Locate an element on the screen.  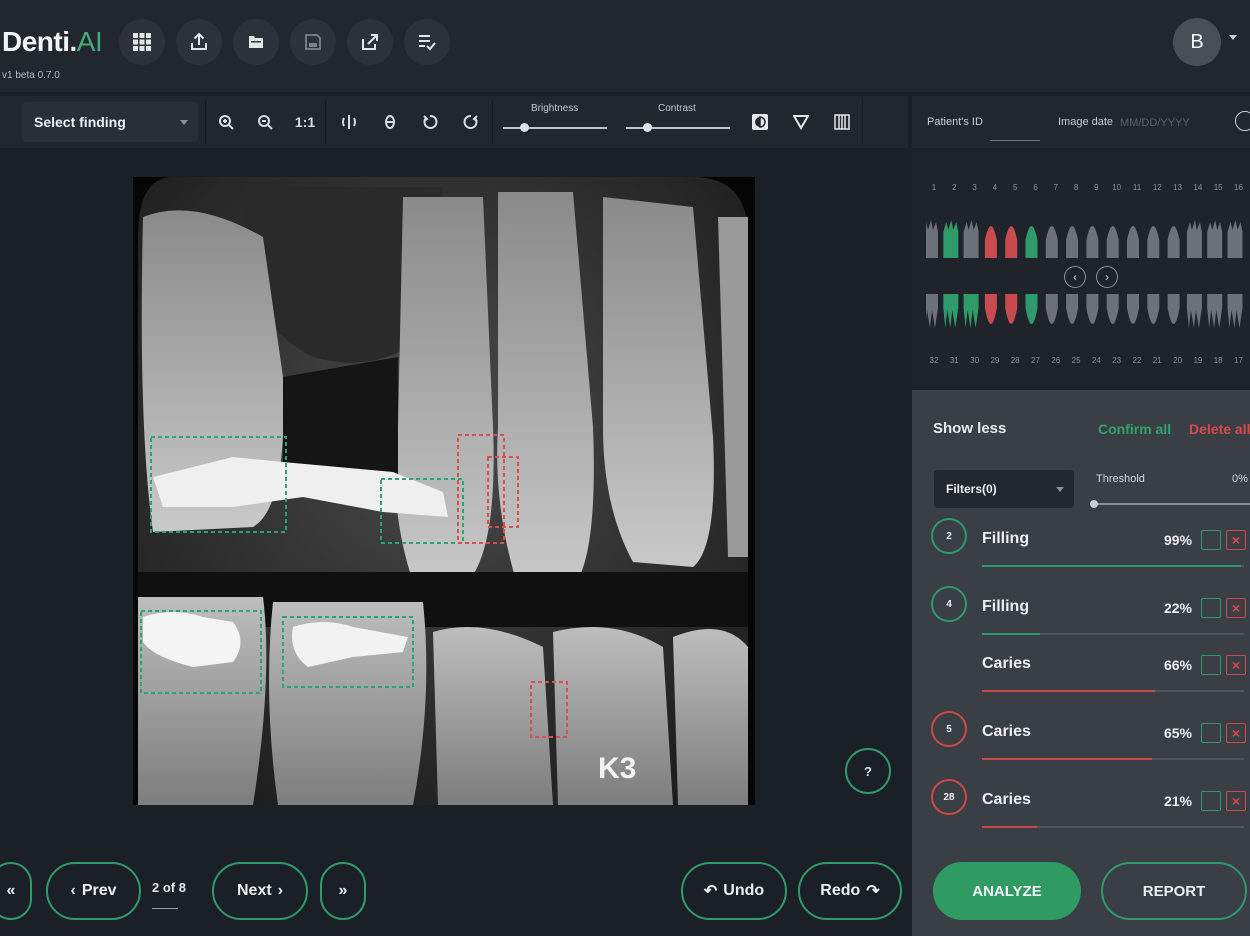
flip-horizontal-icon is located at coordinates (349, 122).